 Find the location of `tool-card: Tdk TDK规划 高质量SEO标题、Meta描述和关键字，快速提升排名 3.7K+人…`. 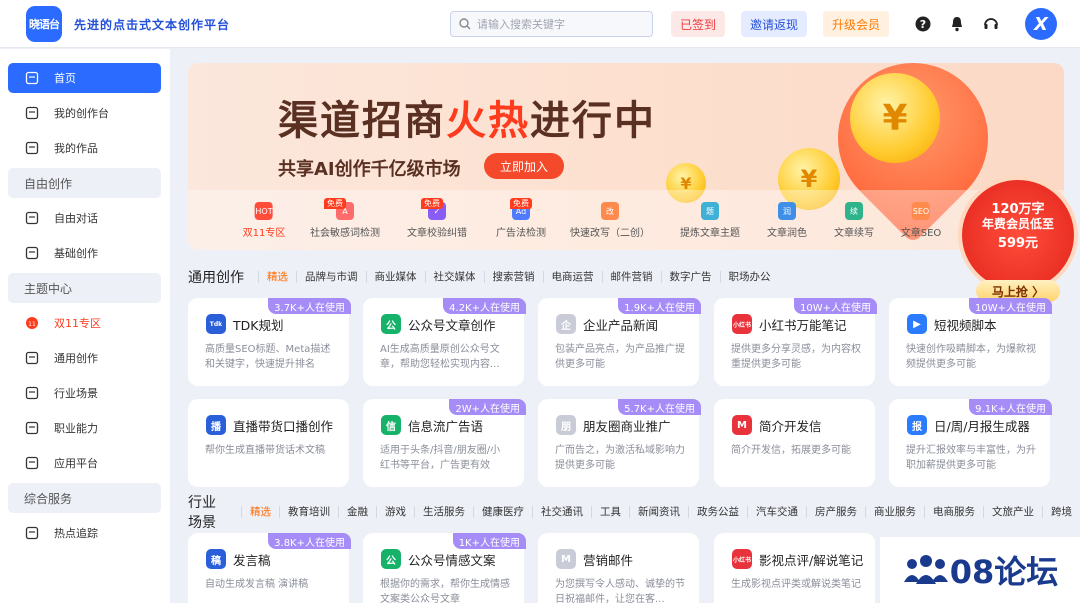

tool-card: Tdk TDK规划 高质量SEO标题、Meta描述和关键字，快速提升排名 3.7K+人… is located at coordinates (269, 342).